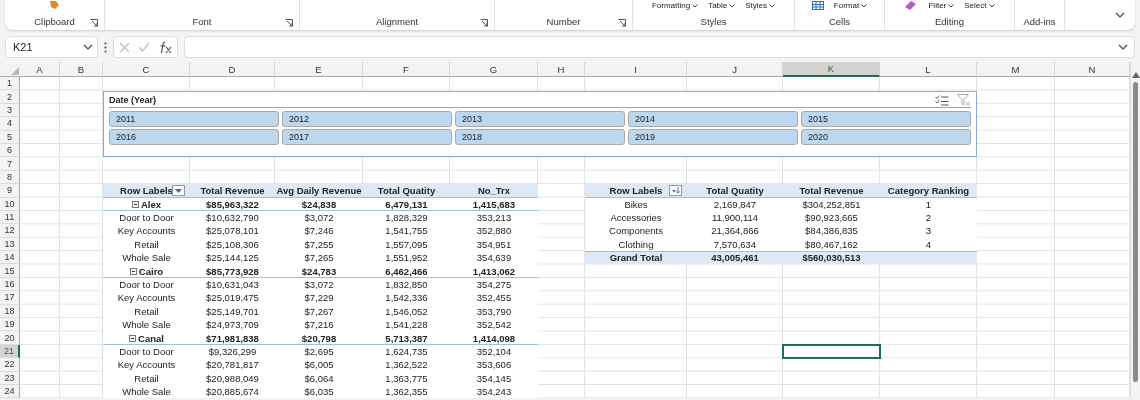  Describe the element at coordinates (756, 5) in the screenshot. I see `ribbon-button: Styles` at that location.